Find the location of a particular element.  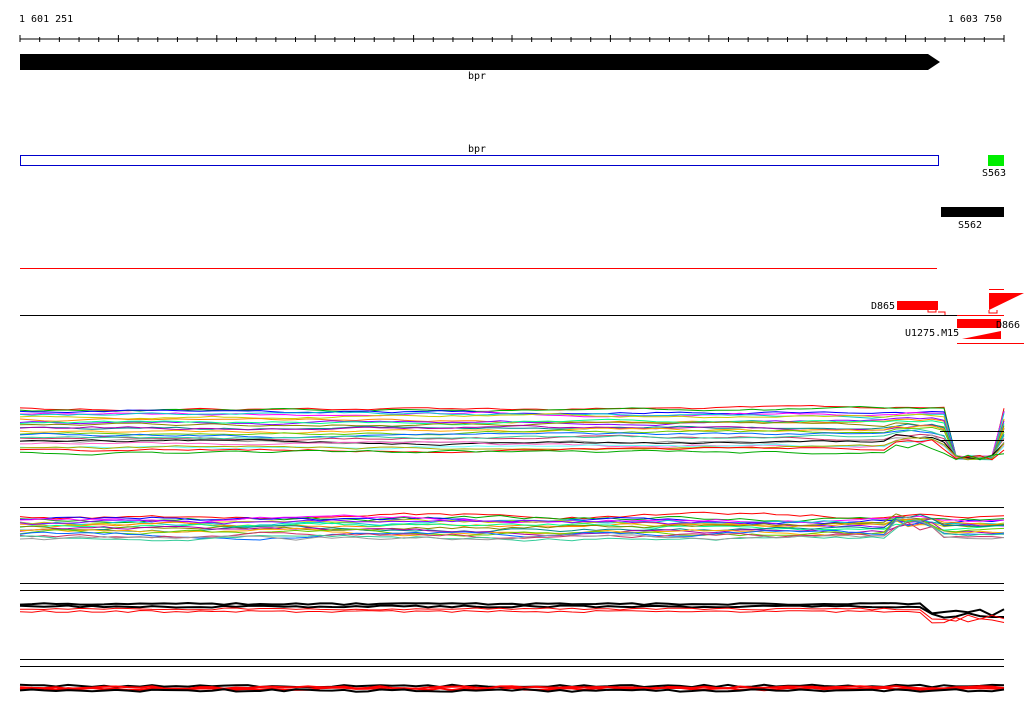

cds-label: bpr is located at coordinates (477, 149).